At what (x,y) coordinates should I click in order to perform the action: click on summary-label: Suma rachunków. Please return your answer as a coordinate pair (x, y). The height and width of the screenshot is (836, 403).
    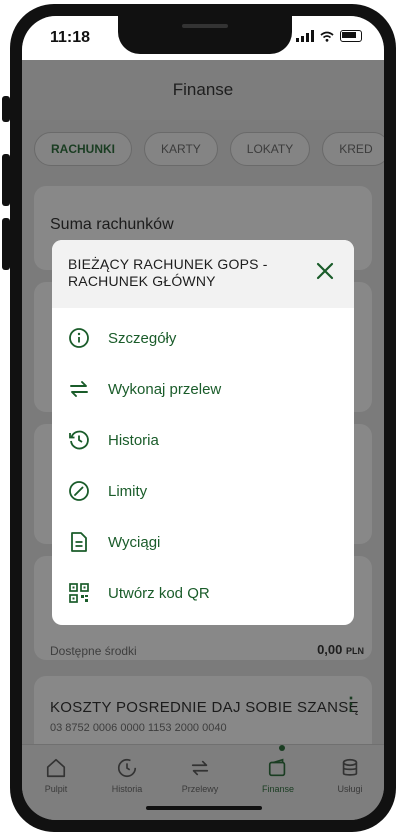
    Looking at the image, I should click on (112, 224).